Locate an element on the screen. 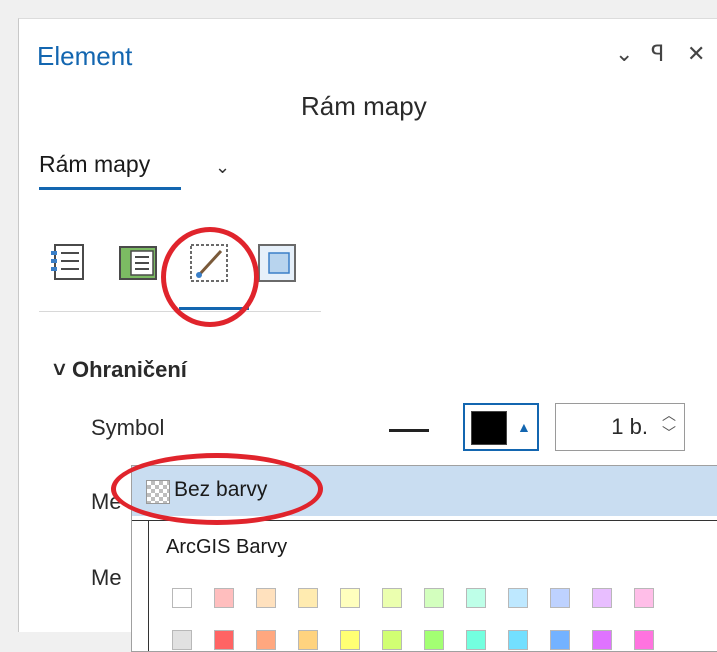  element-selector-label: Rám mapy is located at coordinates (95, 164).